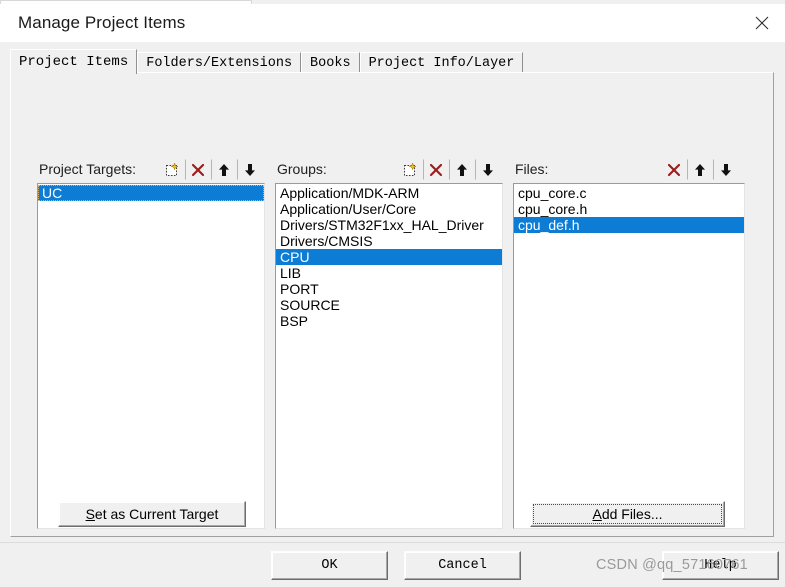  What do you see at coordinates (389, 241) in the screenshot?
I see `list-item: Drivers/CMSIS` at bounding box center [389, 241].